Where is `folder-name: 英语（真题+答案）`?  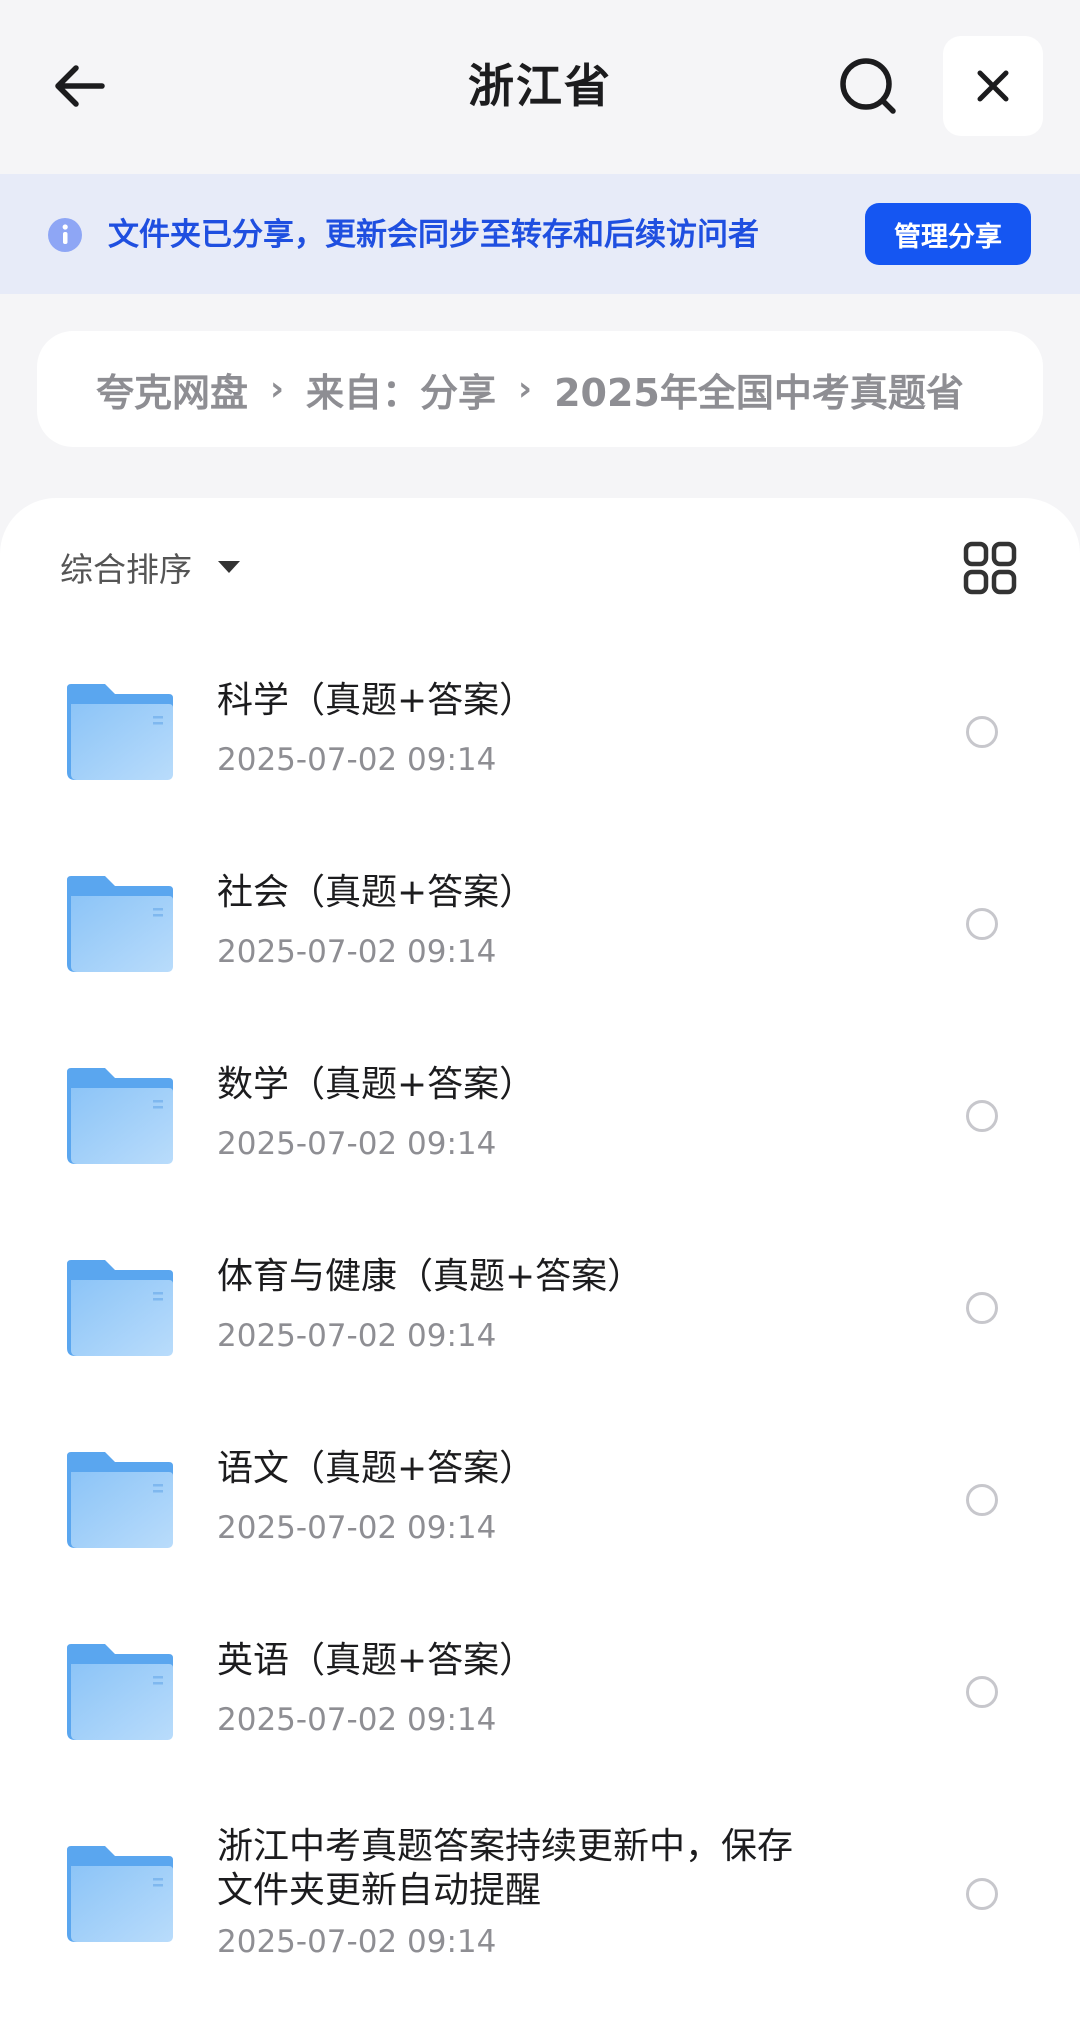
folder-name: 英语（真题+答案） is located at coordinates (376, 1660).